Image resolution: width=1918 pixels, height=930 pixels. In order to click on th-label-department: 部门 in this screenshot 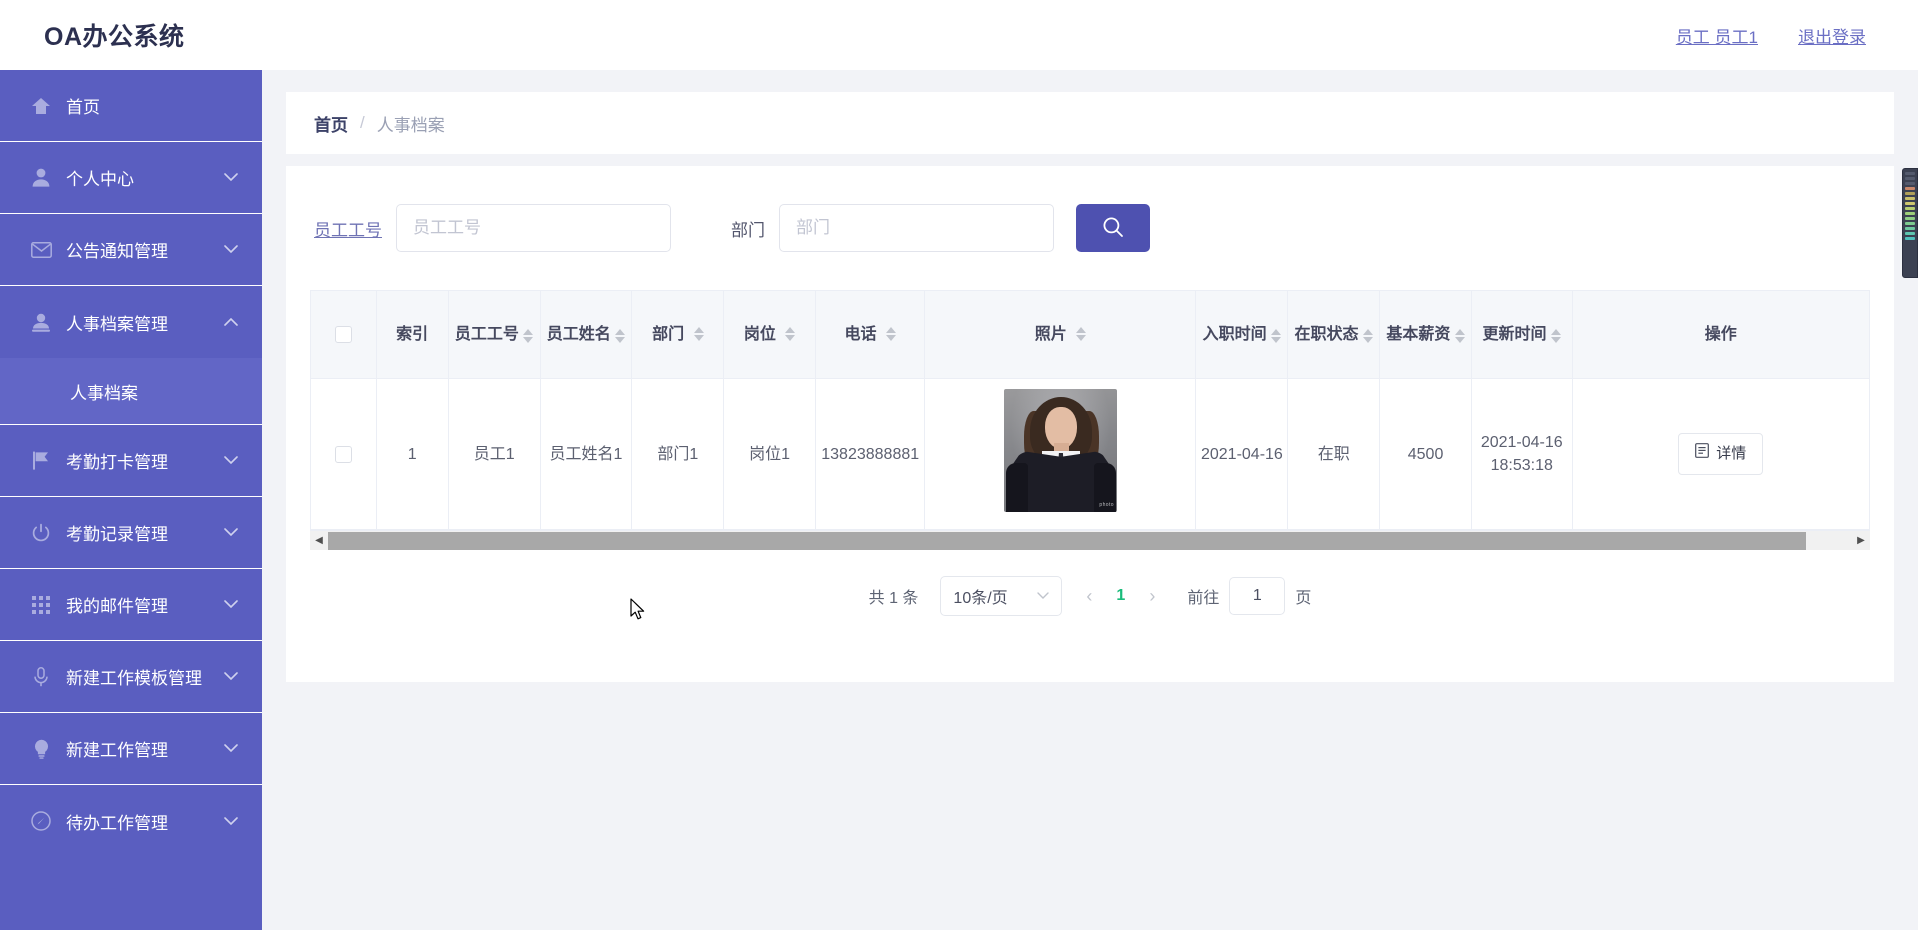, I will do `click(668, 334)`.